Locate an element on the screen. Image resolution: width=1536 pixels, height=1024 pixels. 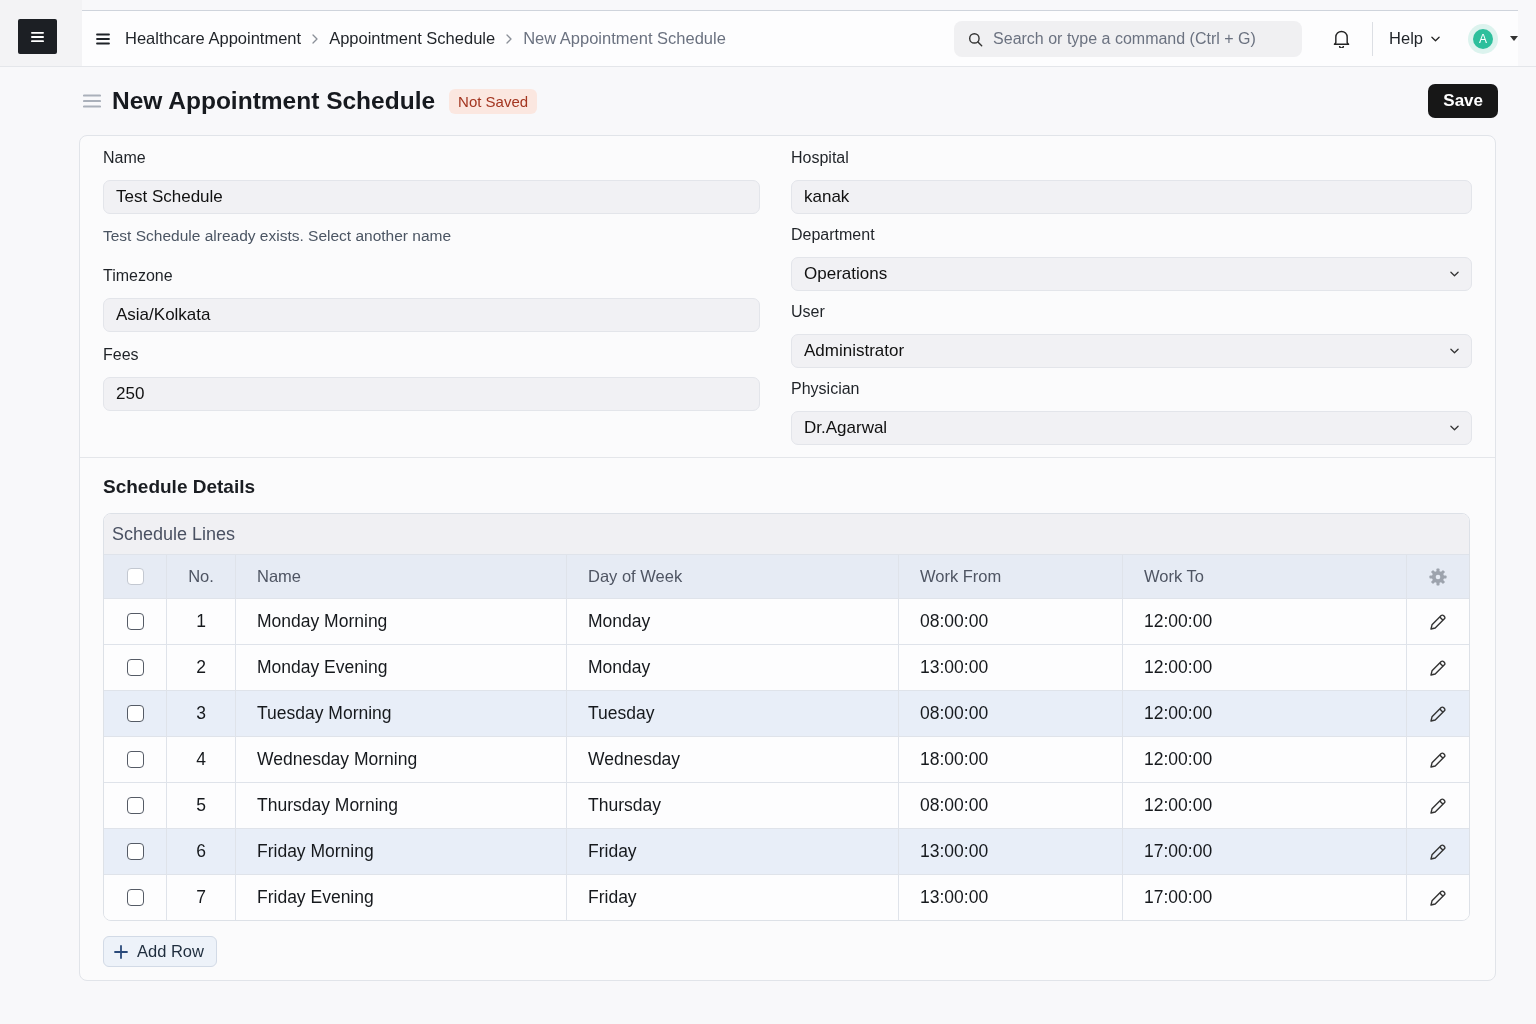
plus-icon is located at coordinates (121, 951).